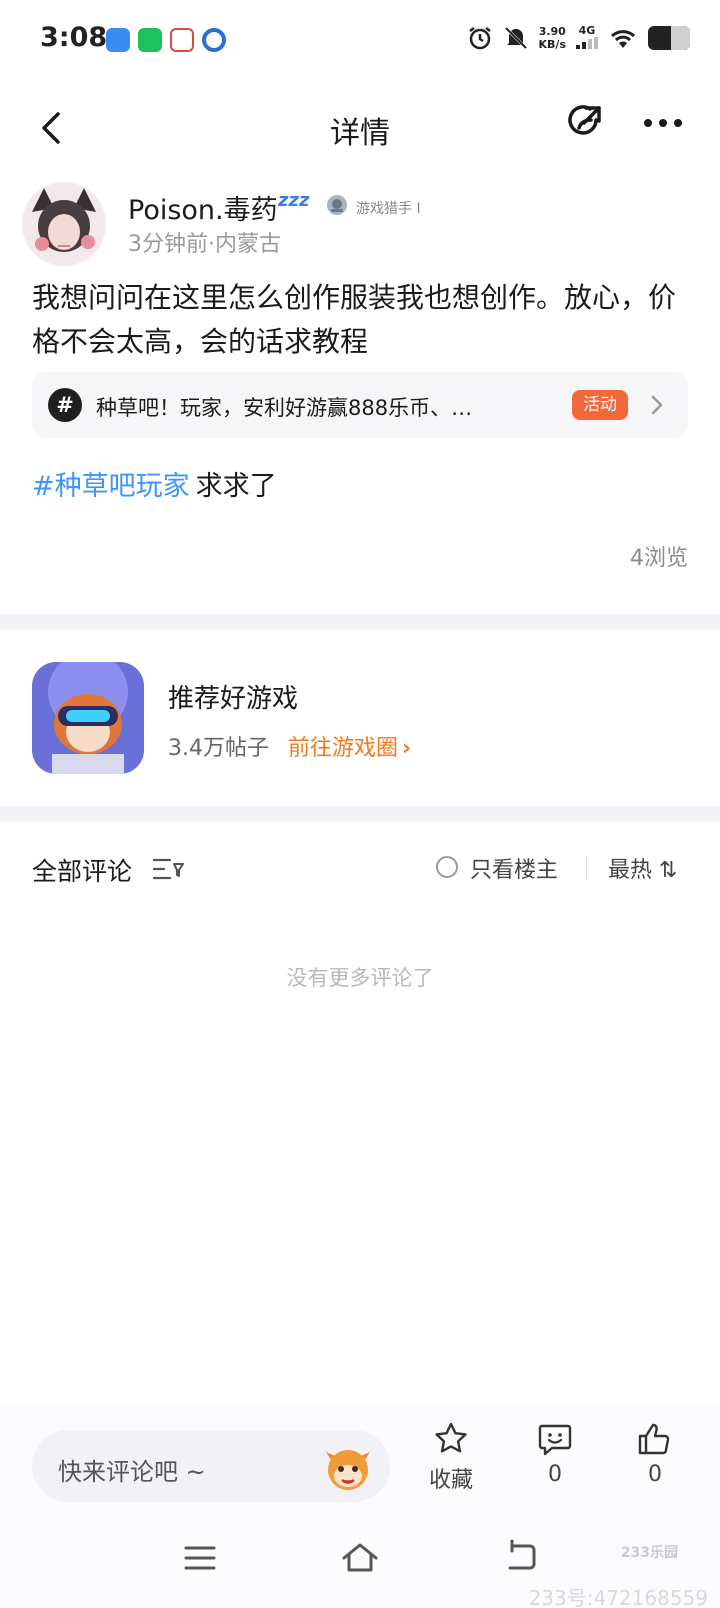  I want to click on divider, so click(586, 869).